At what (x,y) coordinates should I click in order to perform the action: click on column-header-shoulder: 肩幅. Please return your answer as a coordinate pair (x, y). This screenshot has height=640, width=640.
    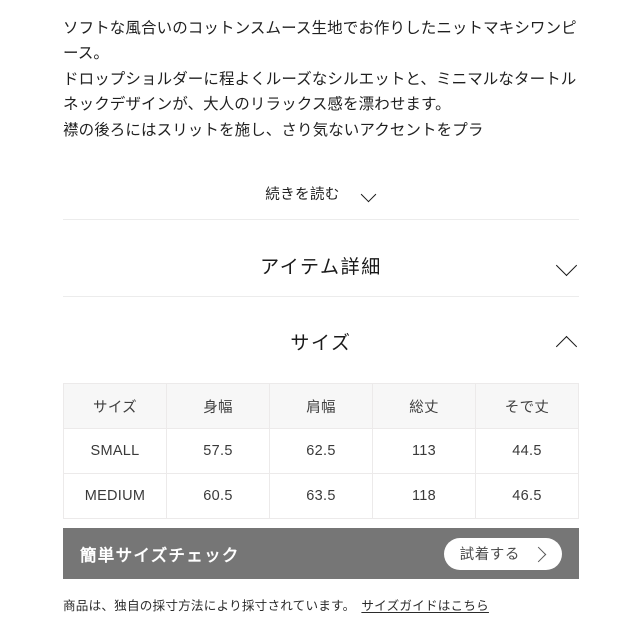
    Looking at the image, I should click on (321, 406).